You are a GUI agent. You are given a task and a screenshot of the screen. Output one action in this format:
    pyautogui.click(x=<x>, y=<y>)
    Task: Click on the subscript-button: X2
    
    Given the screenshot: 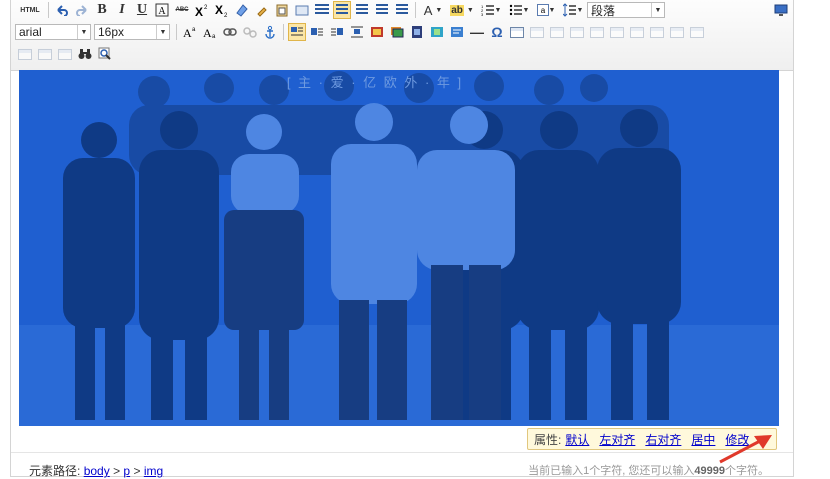 What is the action you would take?
    pyautogui.click(x=222, y=10)
    